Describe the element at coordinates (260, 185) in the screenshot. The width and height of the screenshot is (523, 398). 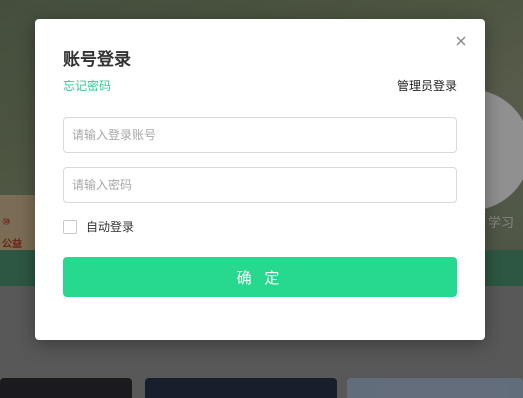
I see `password-input` at that location.